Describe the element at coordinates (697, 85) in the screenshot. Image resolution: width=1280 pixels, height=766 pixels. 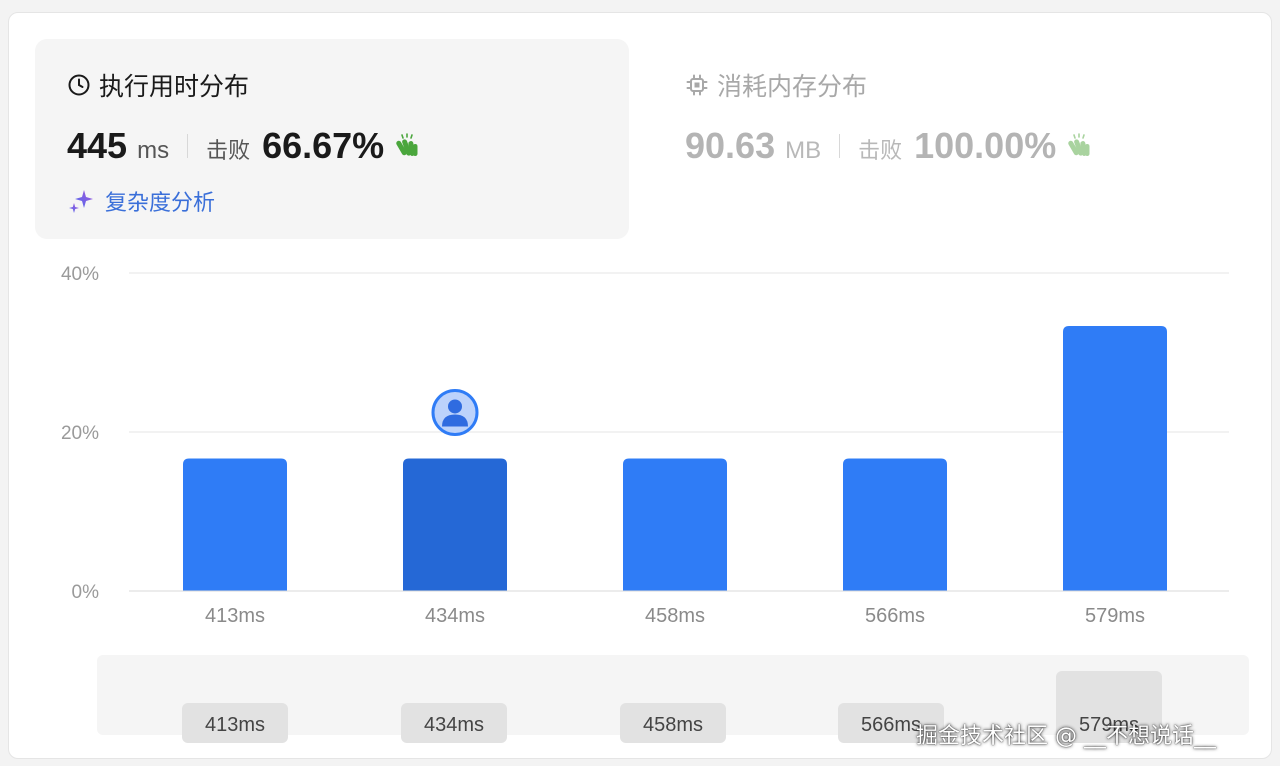
I see `chip-icon` at that location.